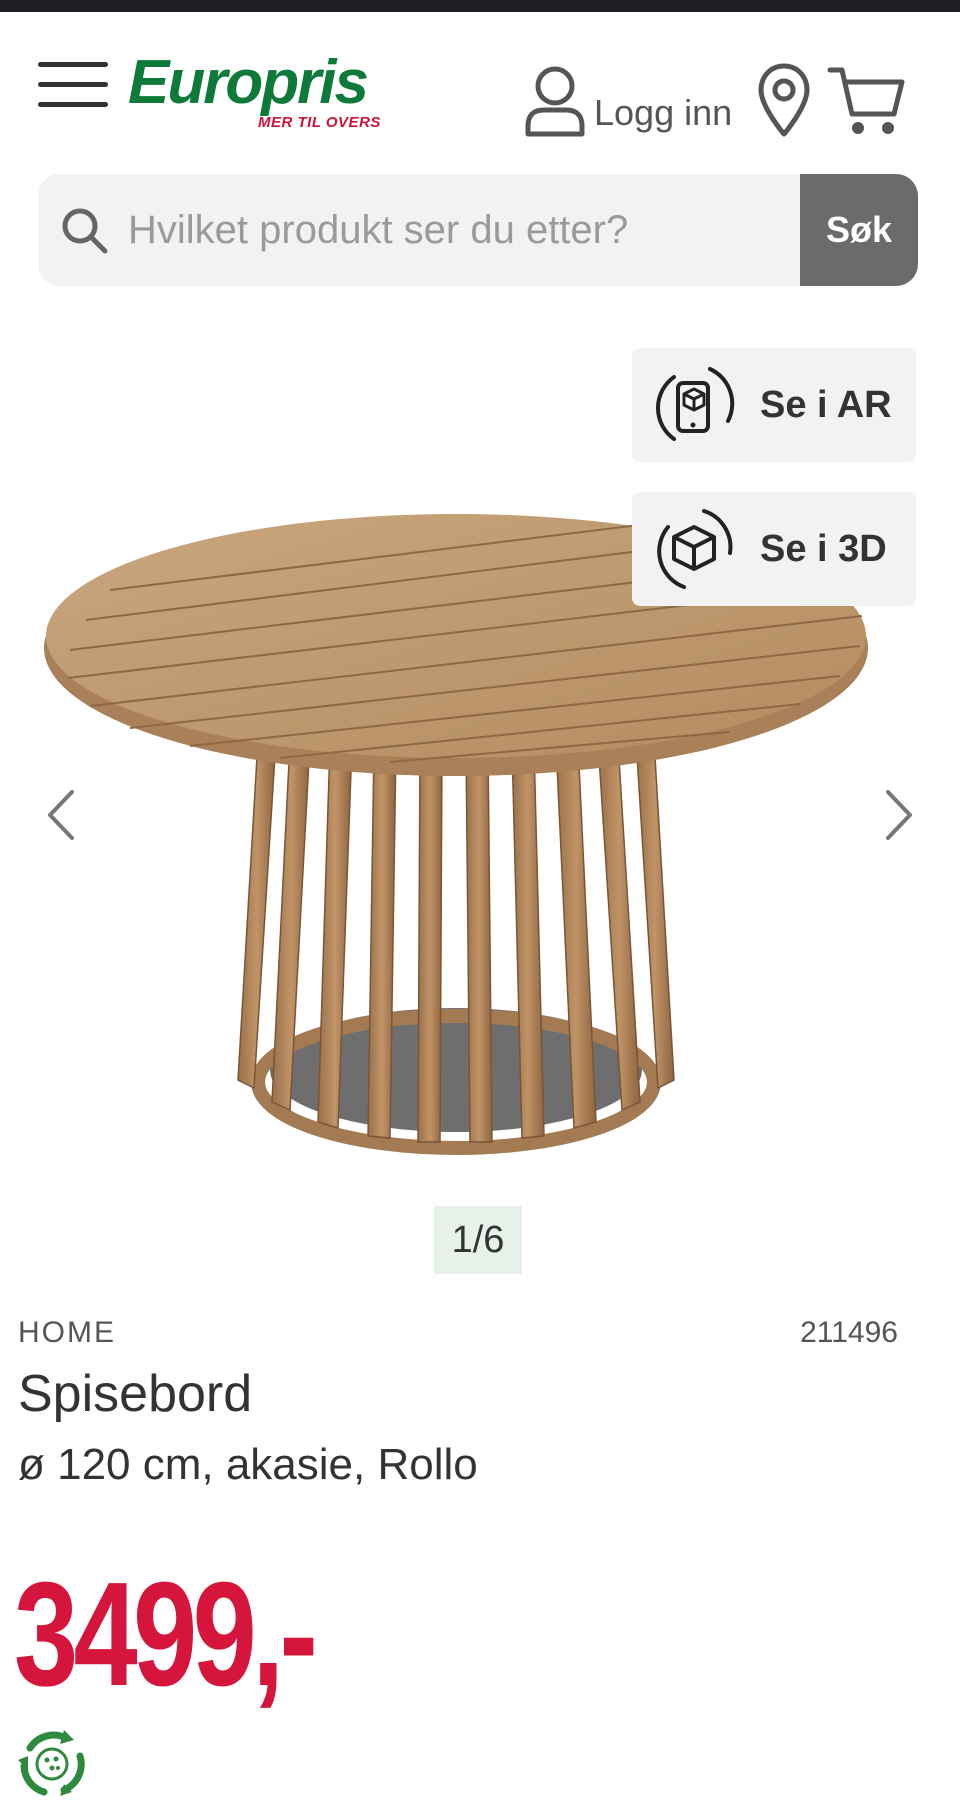 The image size is (960, 1813). What do you see at coordinates (695, 549) in the screenshot?
I see `cube-3d-icon` at bounding box center [695, 549].